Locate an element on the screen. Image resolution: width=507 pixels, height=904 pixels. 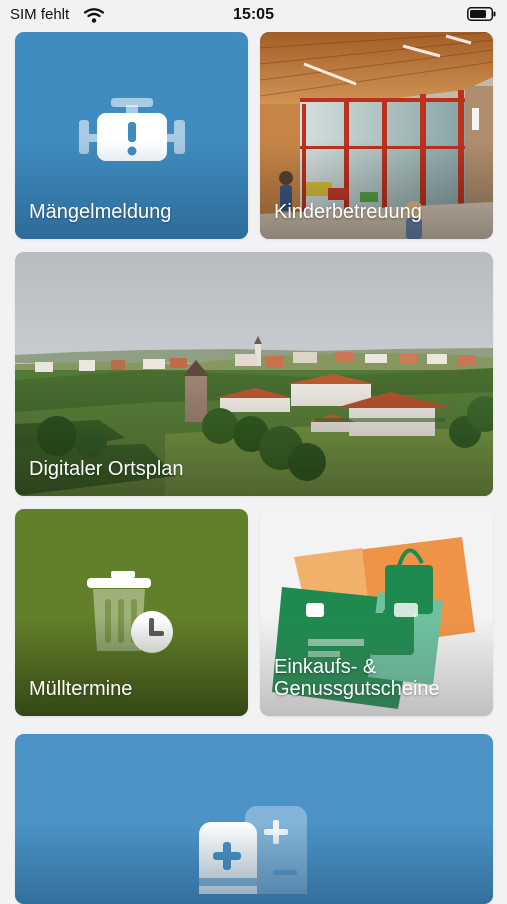
status-time: 15:05 is located at coordinates (253, 14).